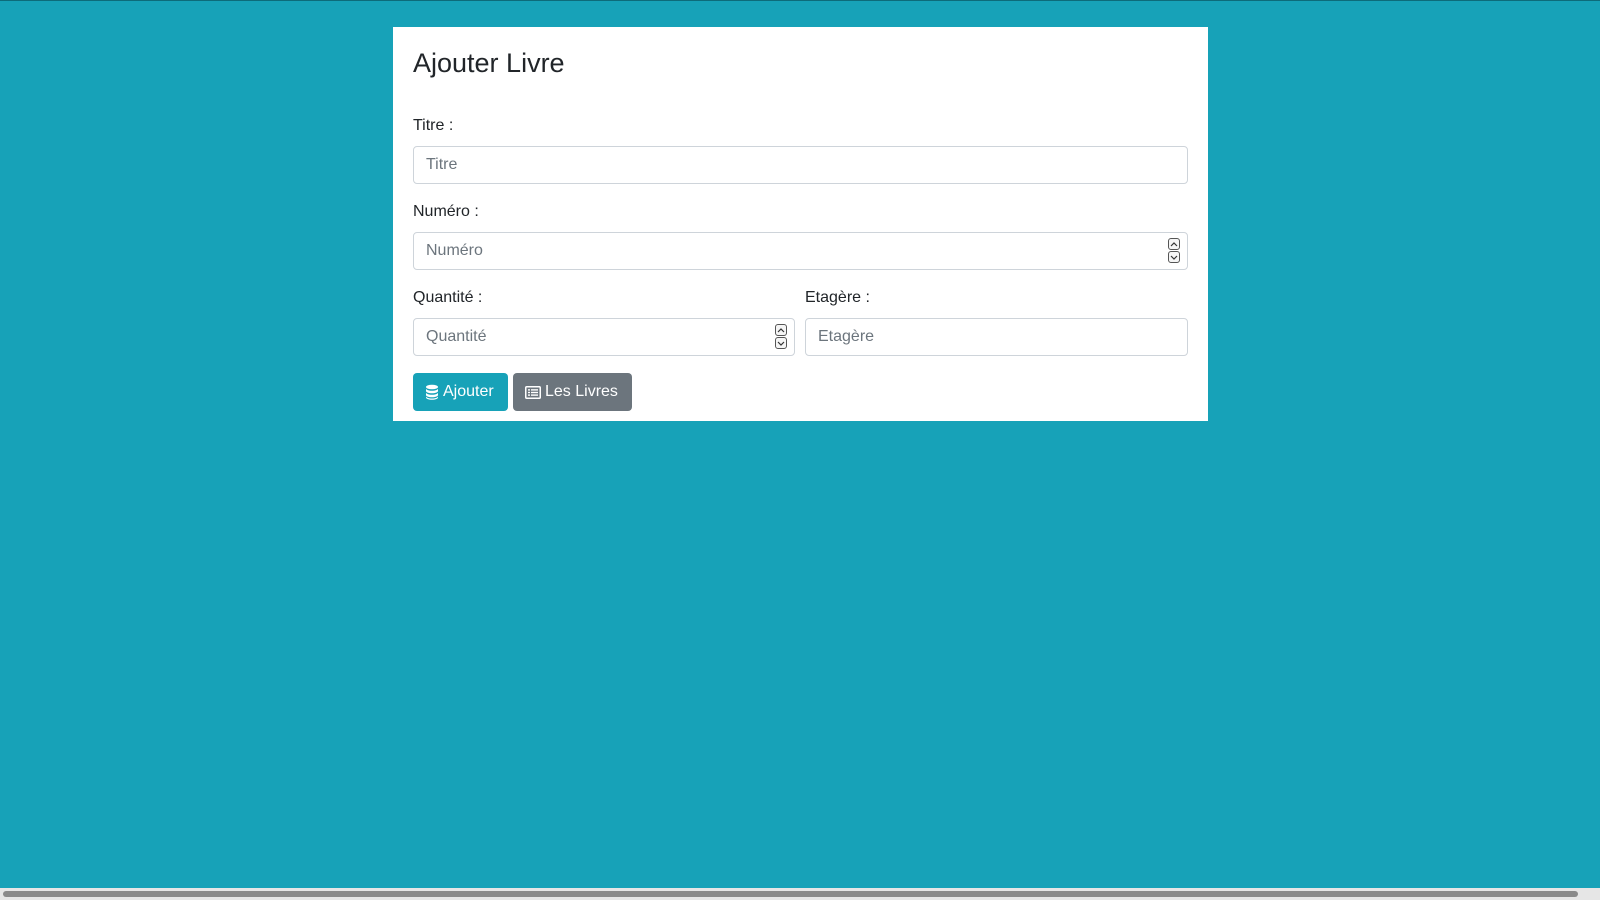  Describe the element at coordinates (996, 337) in the screenshot. I see `etagere-input` at that location.